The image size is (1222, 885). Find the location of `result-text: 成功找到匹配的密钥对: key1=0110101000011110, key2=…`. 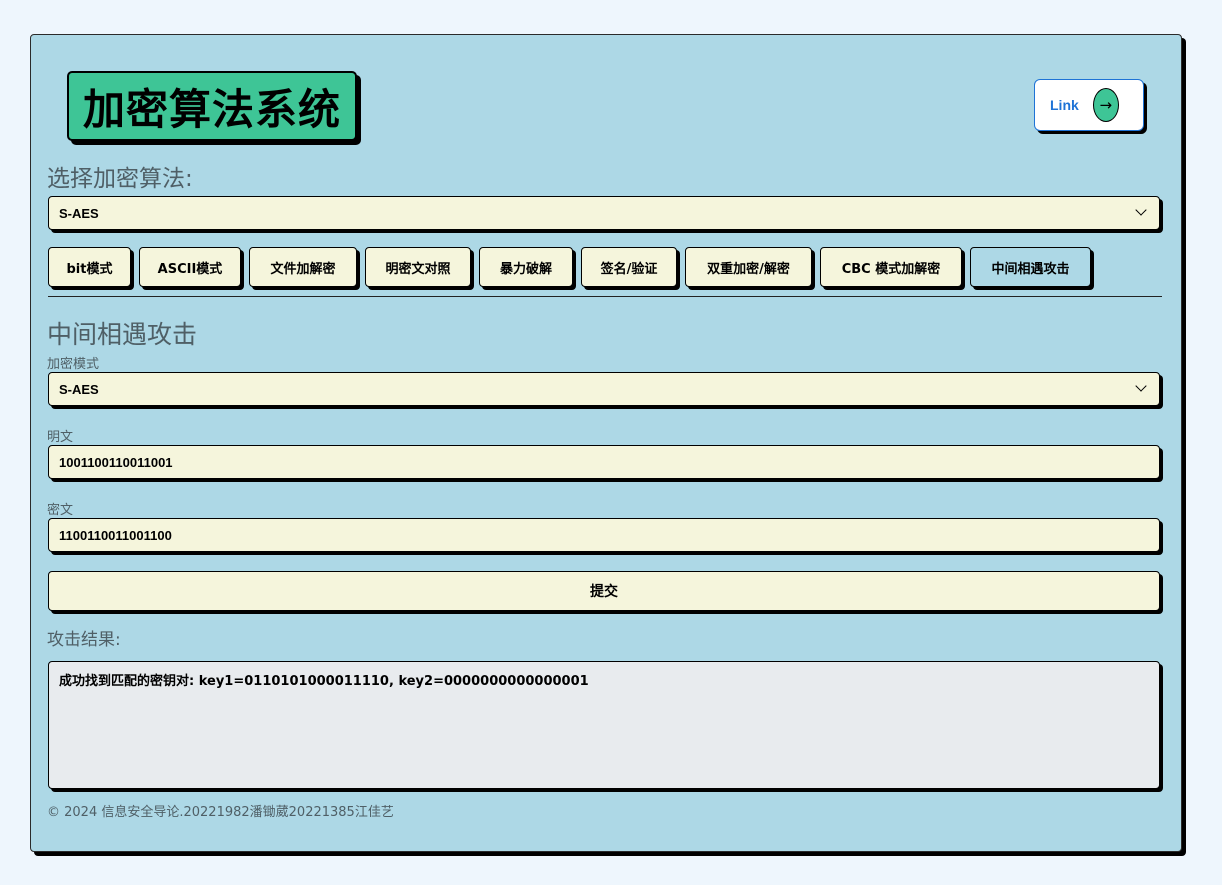

result-text: 成功找到匹配的密钥对: key1=0110101000011110, key2=… is located at coordinates (324, 681).